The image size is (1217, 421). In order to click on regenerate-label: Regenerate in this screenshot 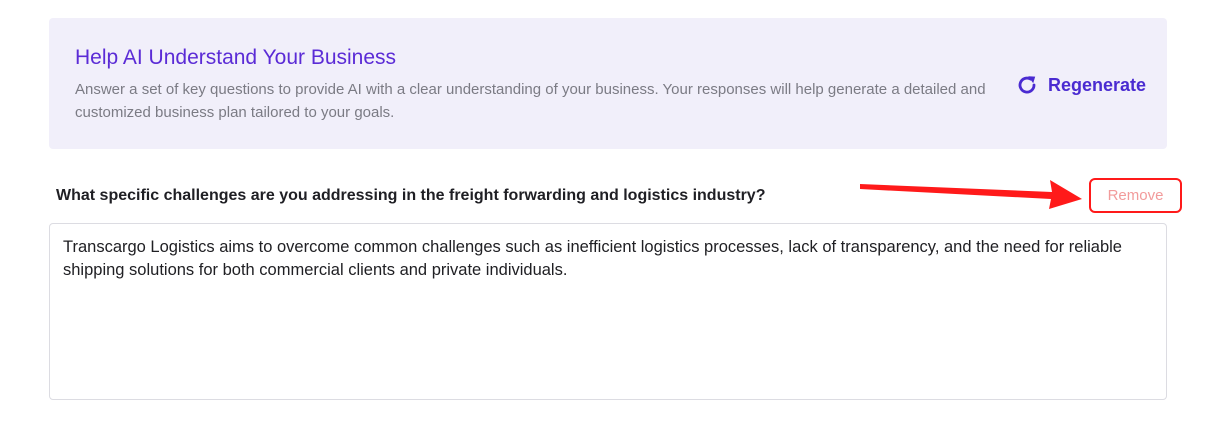, I will do `click(1097, 84)`.